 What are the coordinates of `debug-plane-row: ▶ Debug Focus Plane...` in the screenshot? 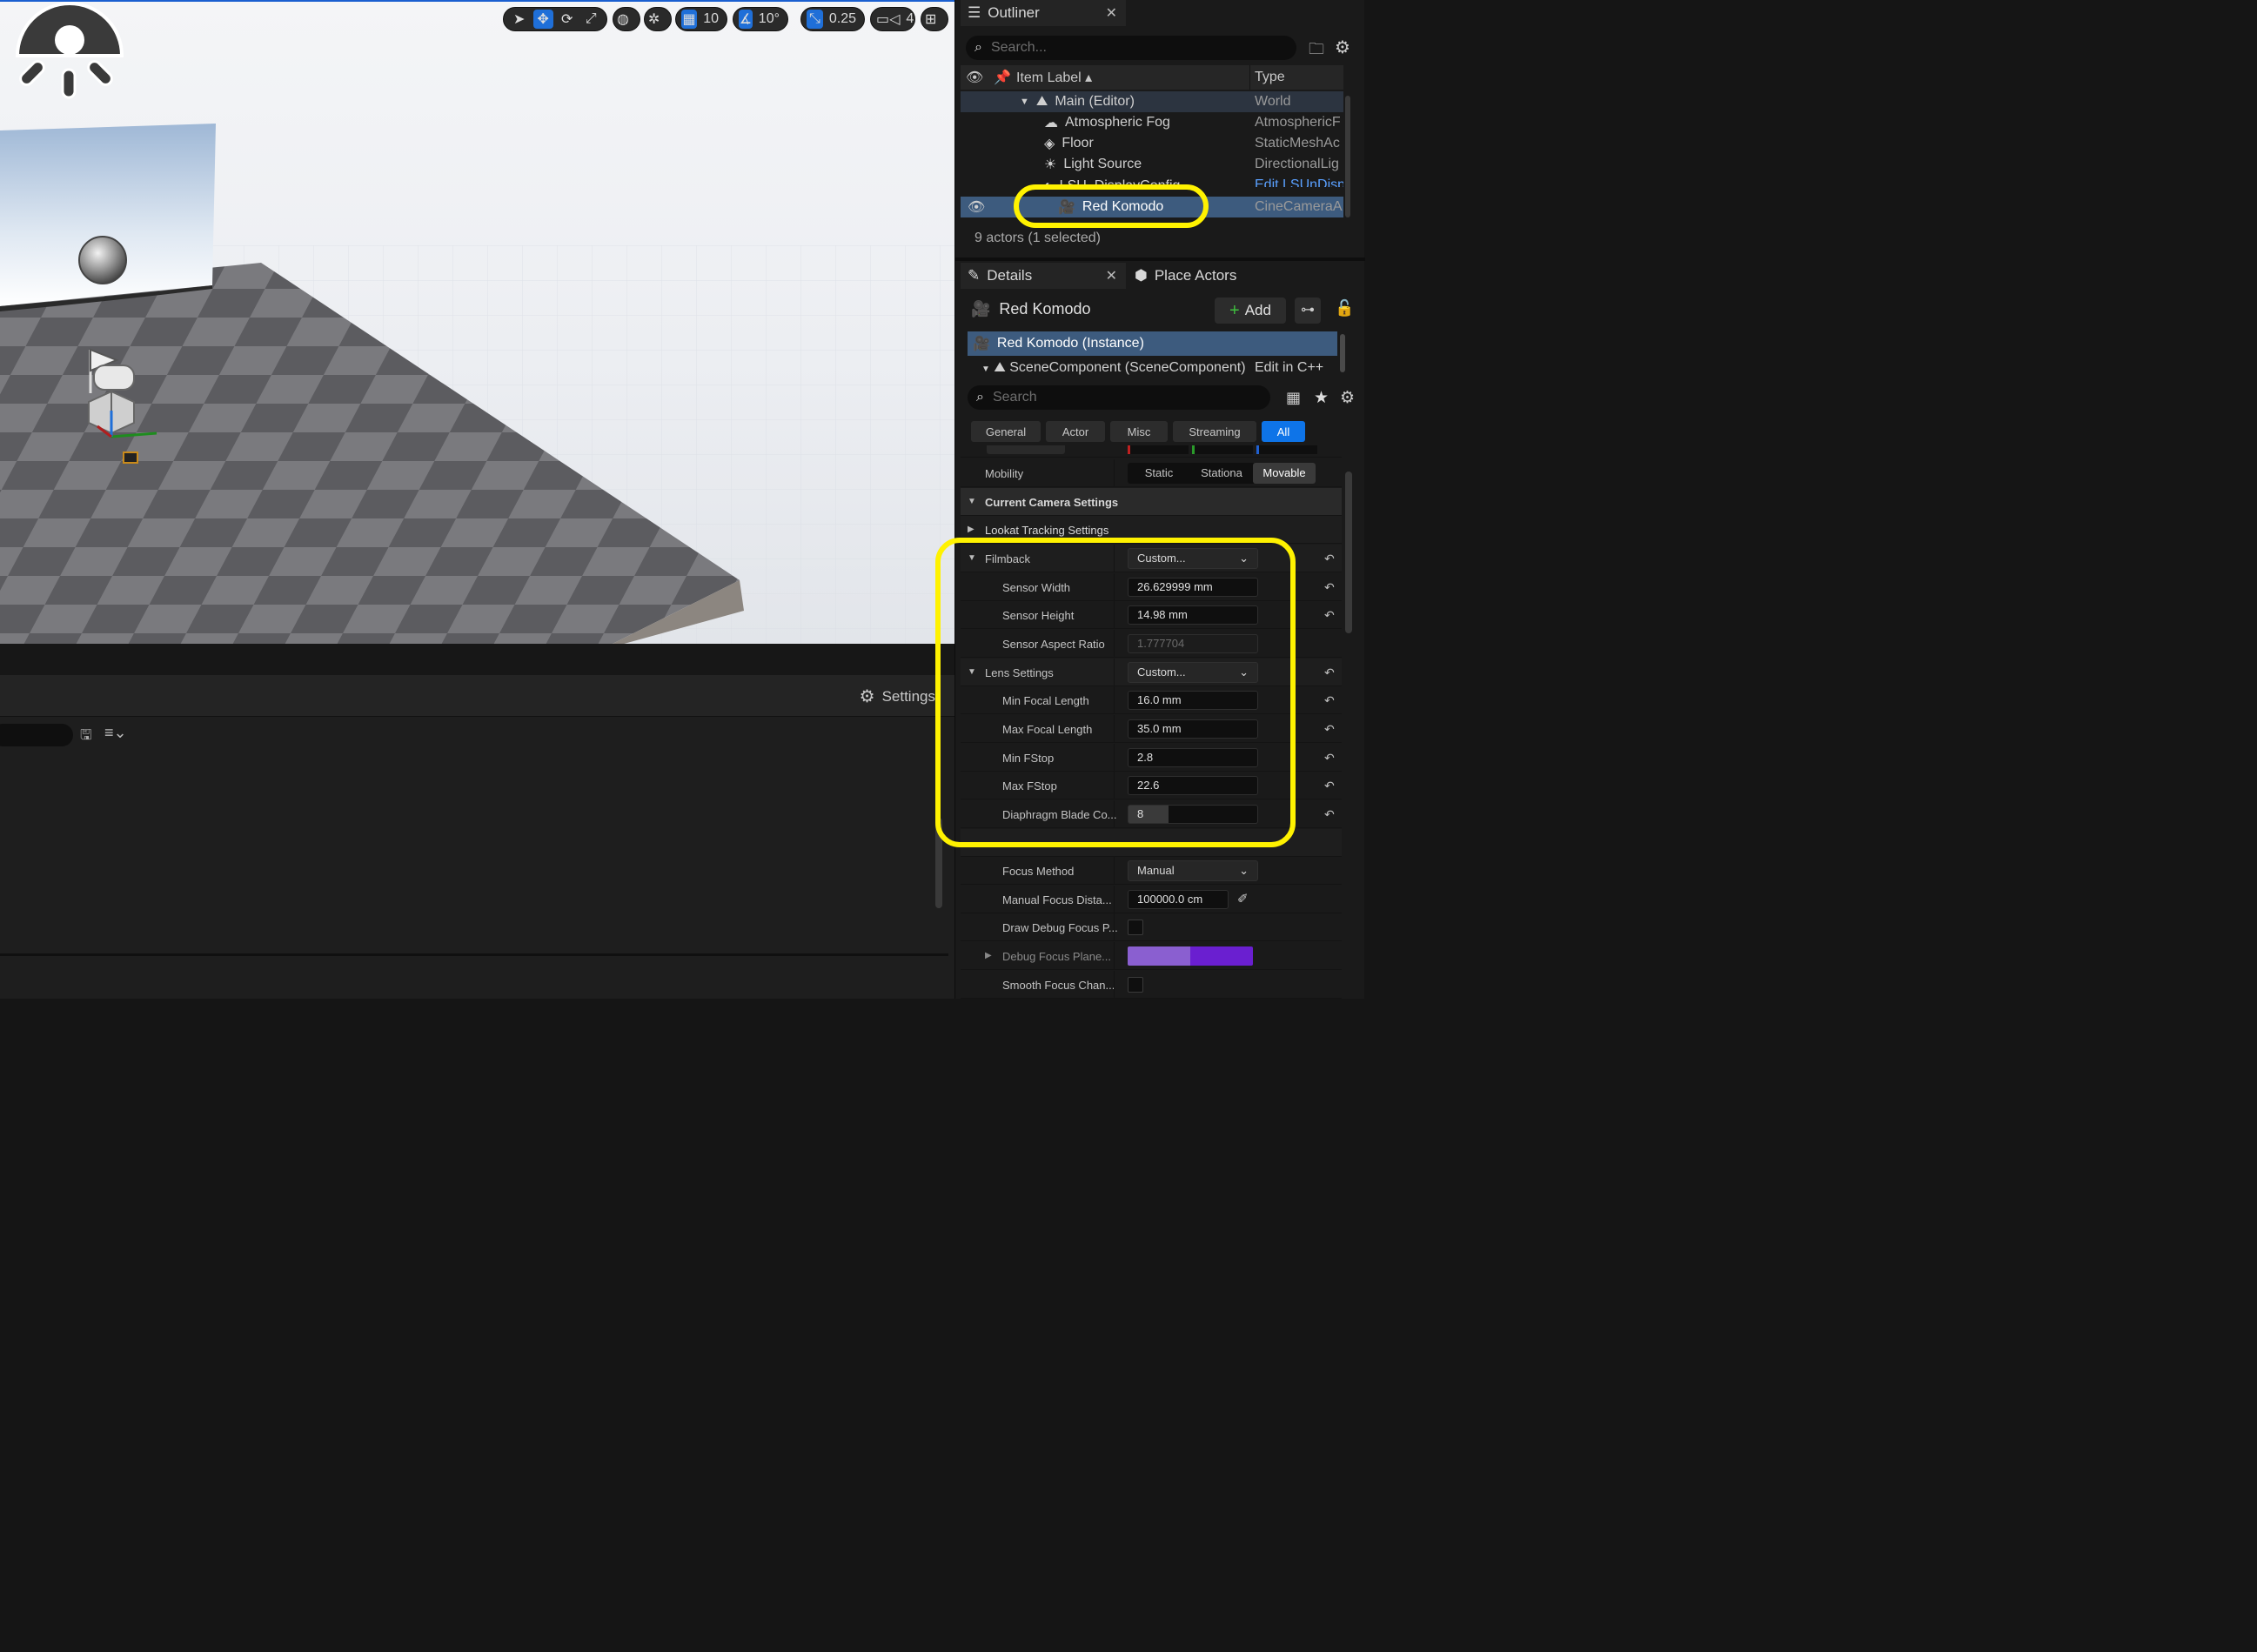 It's located at (1151, 956).